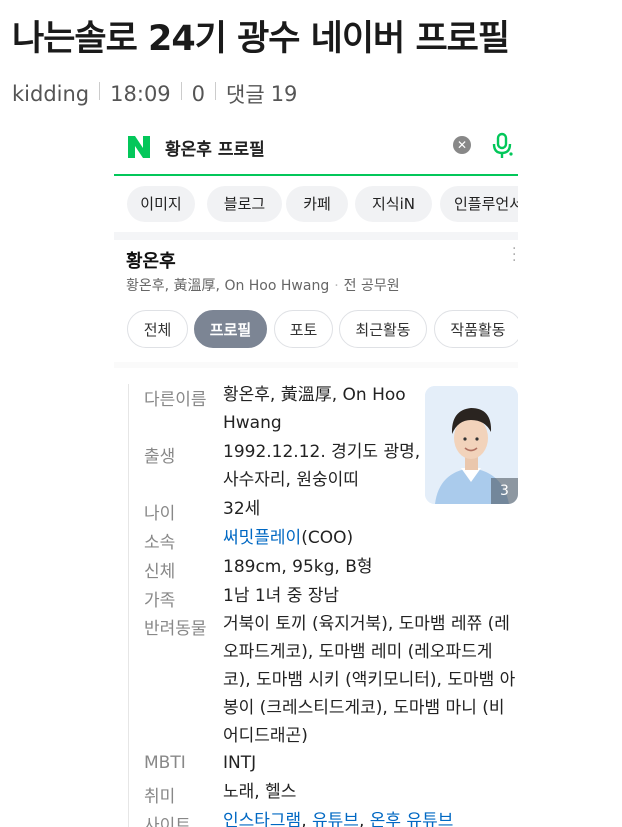 The image size is (622, 827). I want to click on value-family: 1남 1녀 중 장남, so click(281, 596).